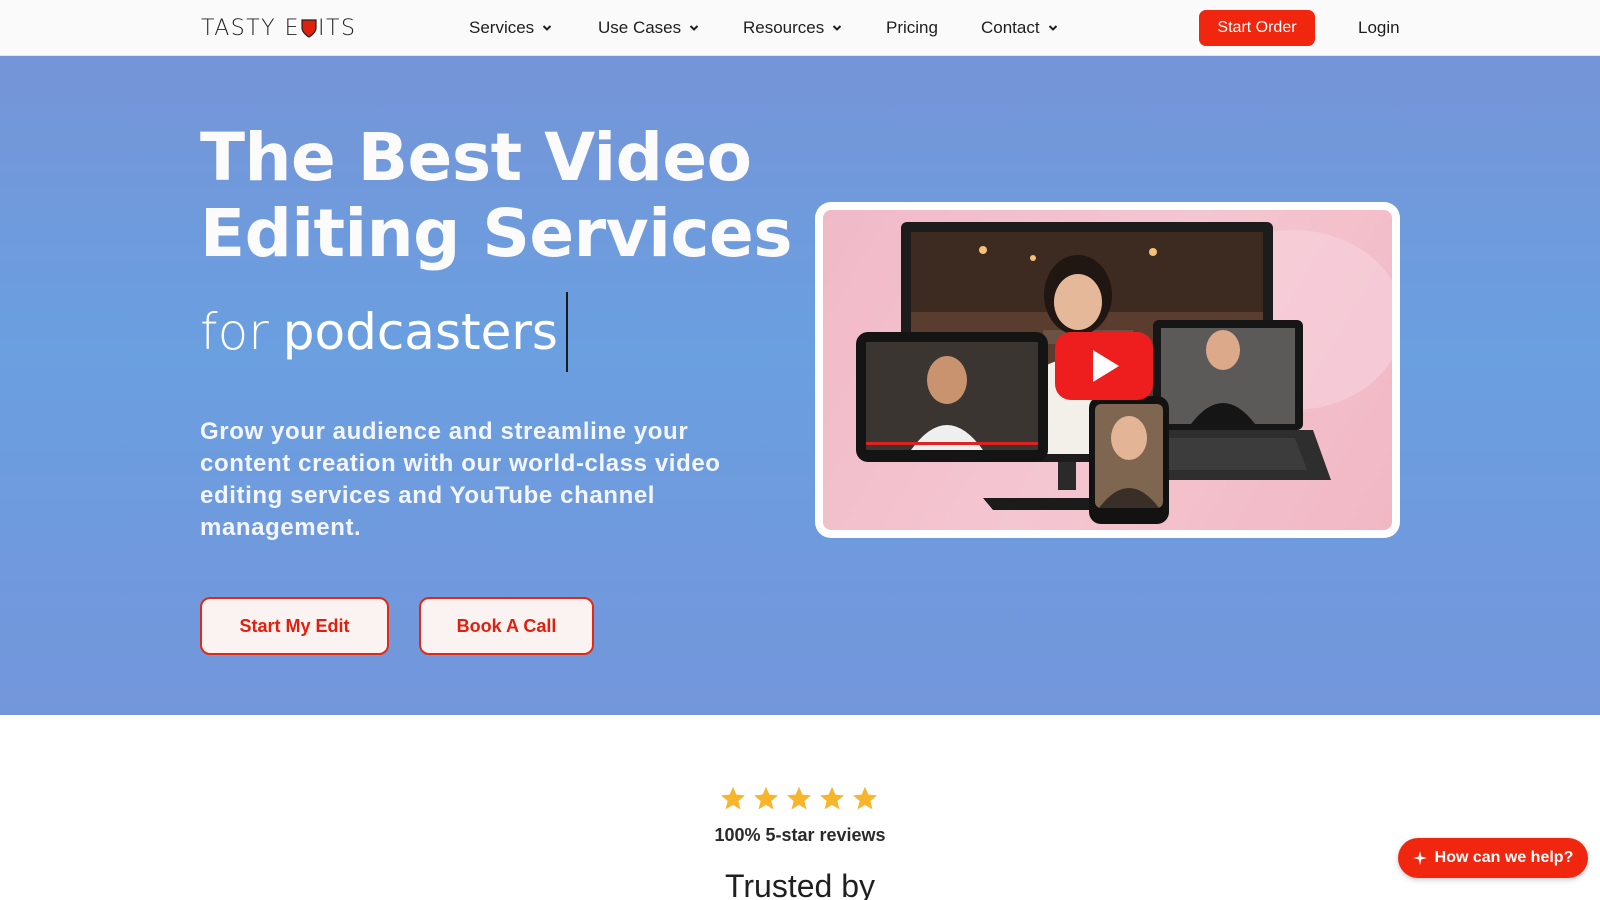 This screenshot has width=1600, height=900. I want to click on nav-use-cases: Use Cases, so click(648, 28).